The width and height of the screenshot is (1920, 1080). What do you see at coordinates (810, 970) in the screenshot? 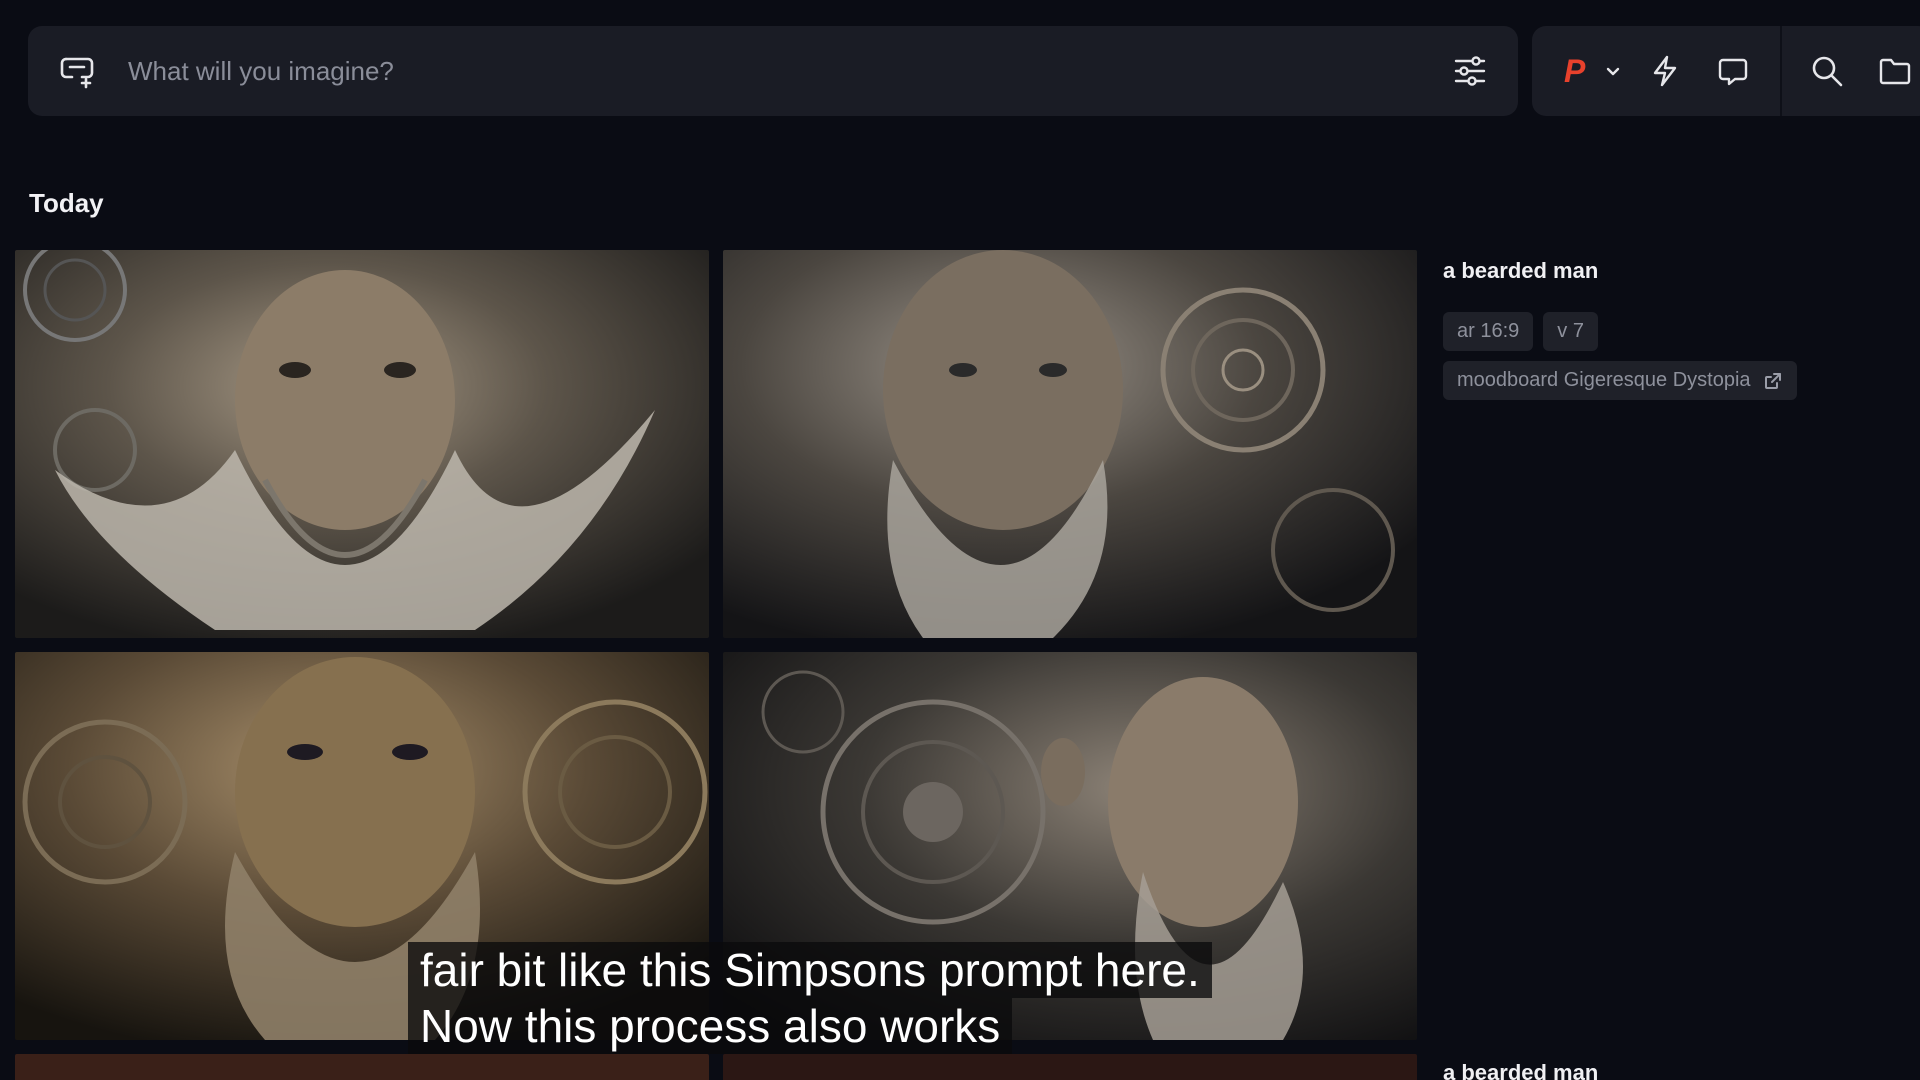
I see `caption-line-1: fair bit like this Simpsons prompt here.` at bounding box center [810, 970].